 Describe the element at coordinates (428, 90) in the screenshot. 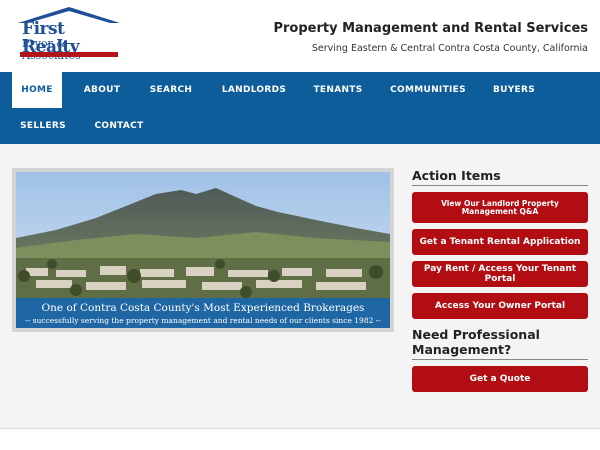

I see `nav-communities: COMMUNITIES` at that location.